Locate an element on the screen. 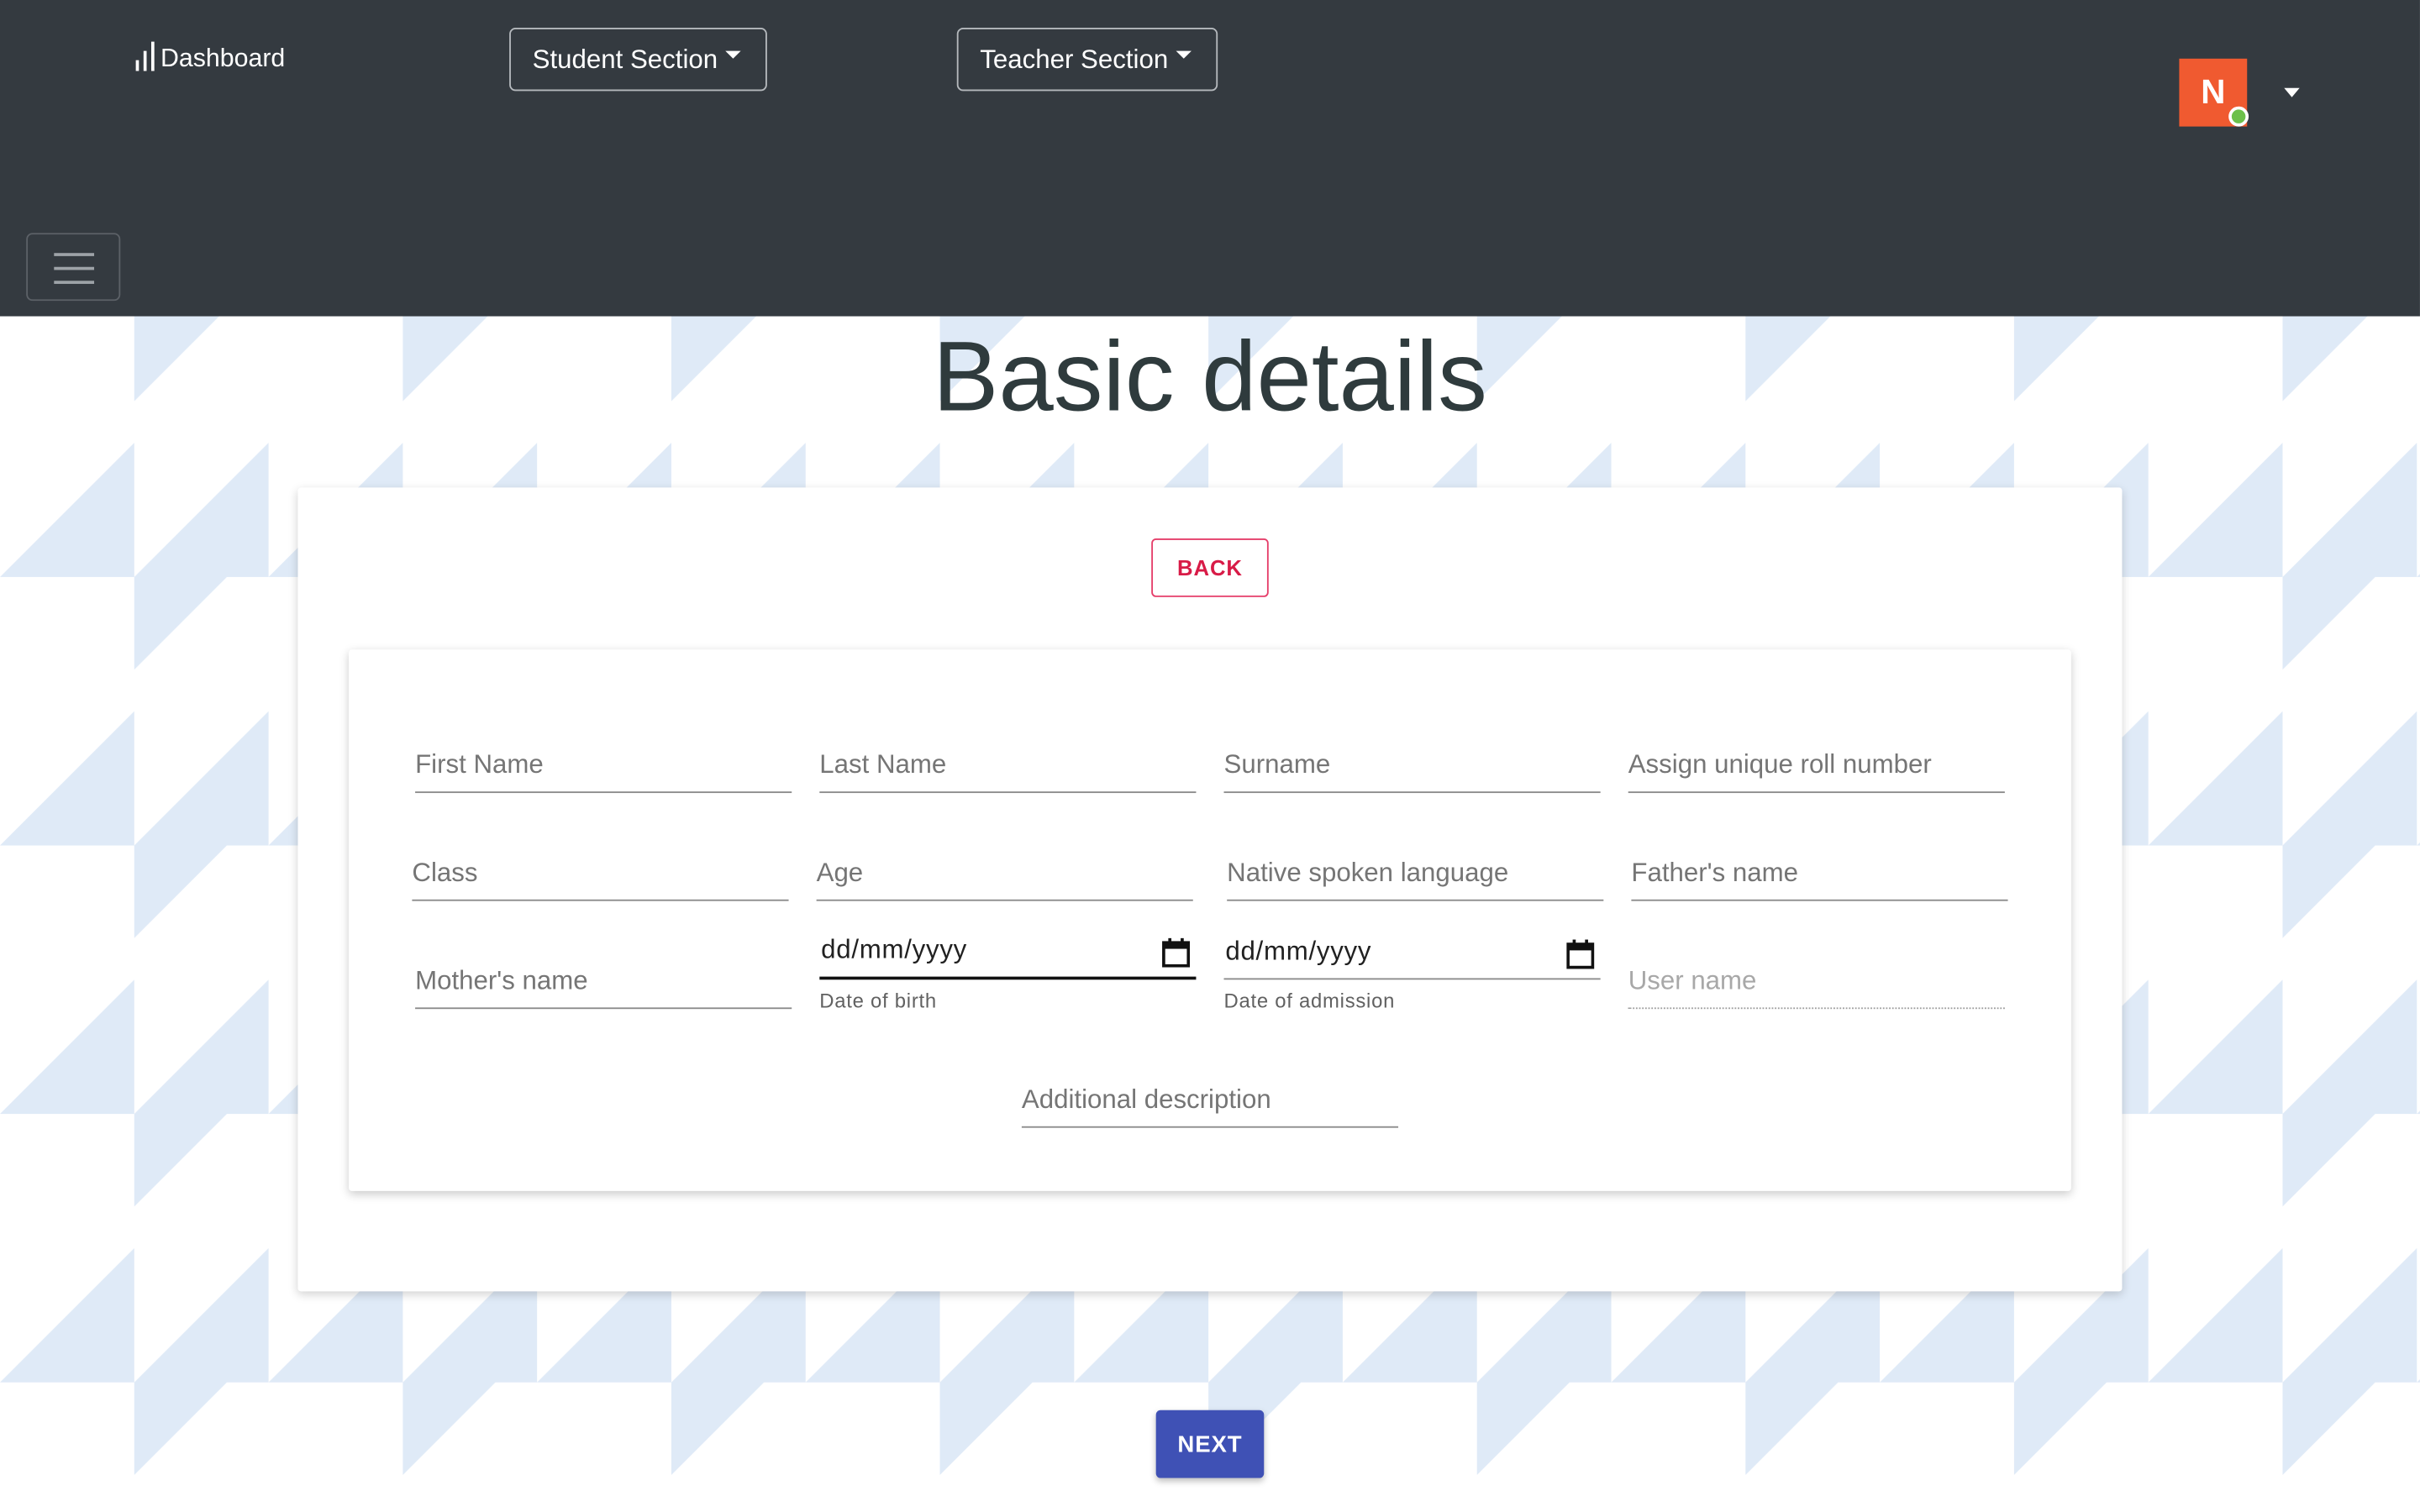 Image resolution: width=2420 pixels, height=1512 pixels. user-avatar: N is located at coordinates (2214, 92).